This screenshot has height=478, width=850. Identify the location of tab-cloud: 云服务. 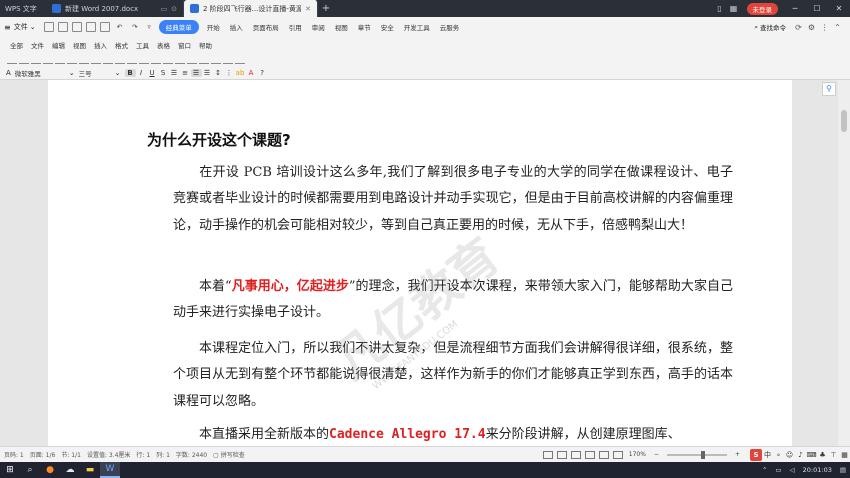
(450, 27).